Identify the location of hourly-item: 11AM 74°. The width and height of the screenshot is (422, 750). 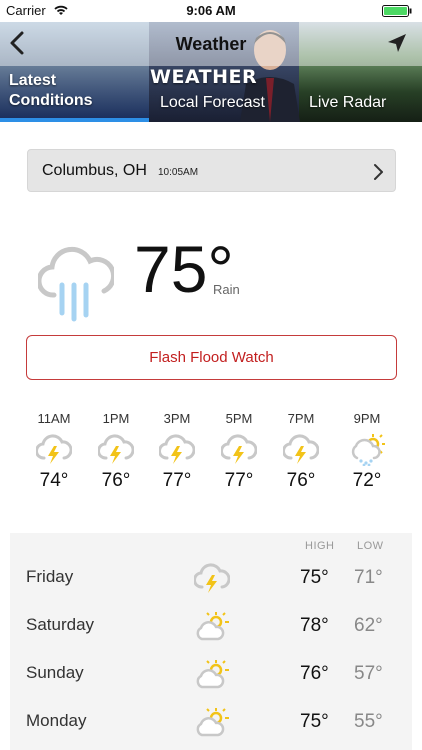
(54, 451).